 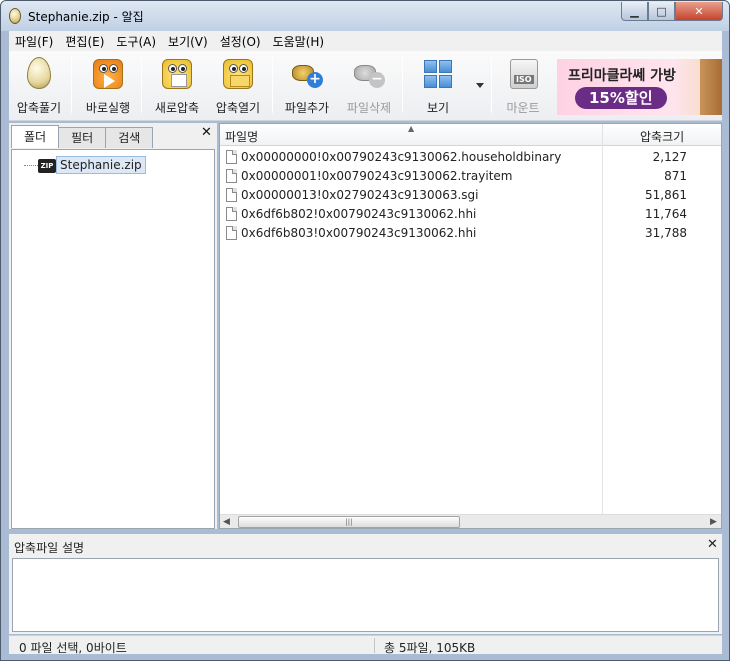 What do you see at coordinates (411, 128) in the screenshot?
I see `sort-ascending-icon: ▲` at bounding box center [411, 128].